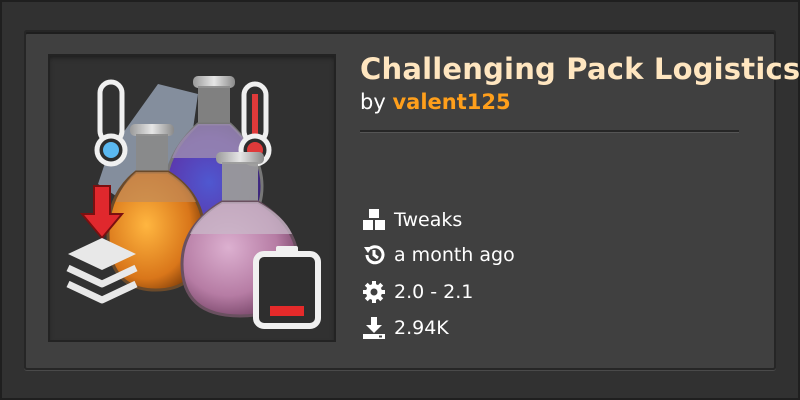  What do you see at coordinates (428, 220) in the screenshot?
I see `category-label: Tweaks` at bounding box center [428, 220].